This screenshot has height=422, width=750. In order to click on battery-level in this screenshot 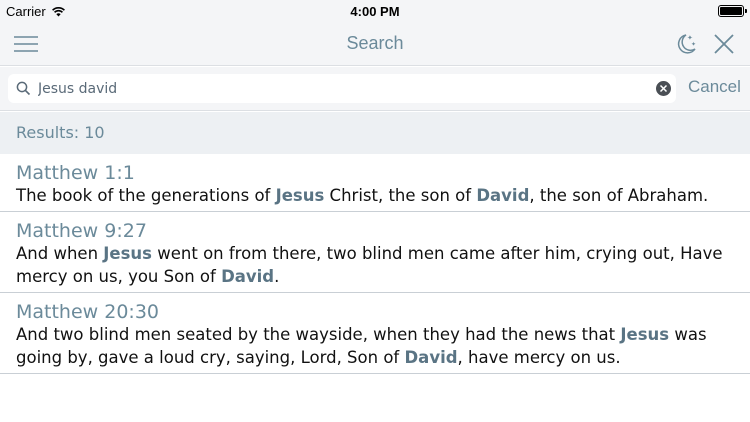, I will do `click(731, 11)`.